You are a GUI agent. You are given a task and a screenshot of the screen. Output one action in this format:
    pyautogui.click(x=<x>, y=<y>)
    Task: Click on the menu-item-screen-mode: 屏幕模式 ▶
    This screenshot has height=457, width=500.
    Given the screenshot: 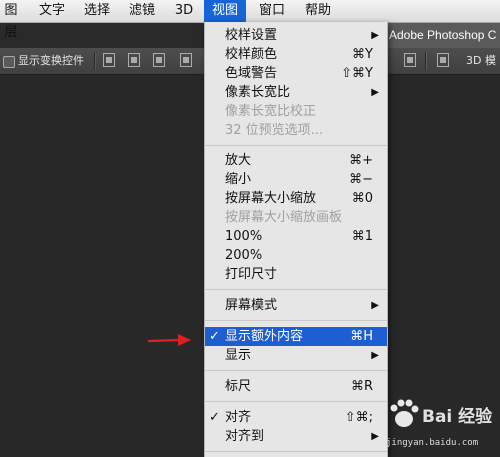 What is the action you would take?
    pyautogui.click(x=296, y=305)
    